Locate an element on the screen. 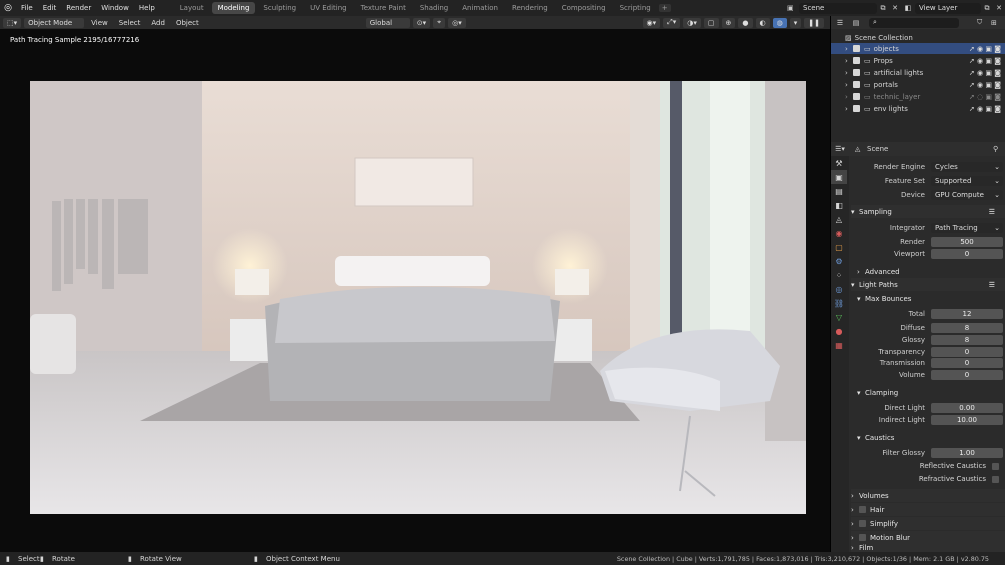  tab-sculpting: Sculpting is located at coordinates (279, 8).